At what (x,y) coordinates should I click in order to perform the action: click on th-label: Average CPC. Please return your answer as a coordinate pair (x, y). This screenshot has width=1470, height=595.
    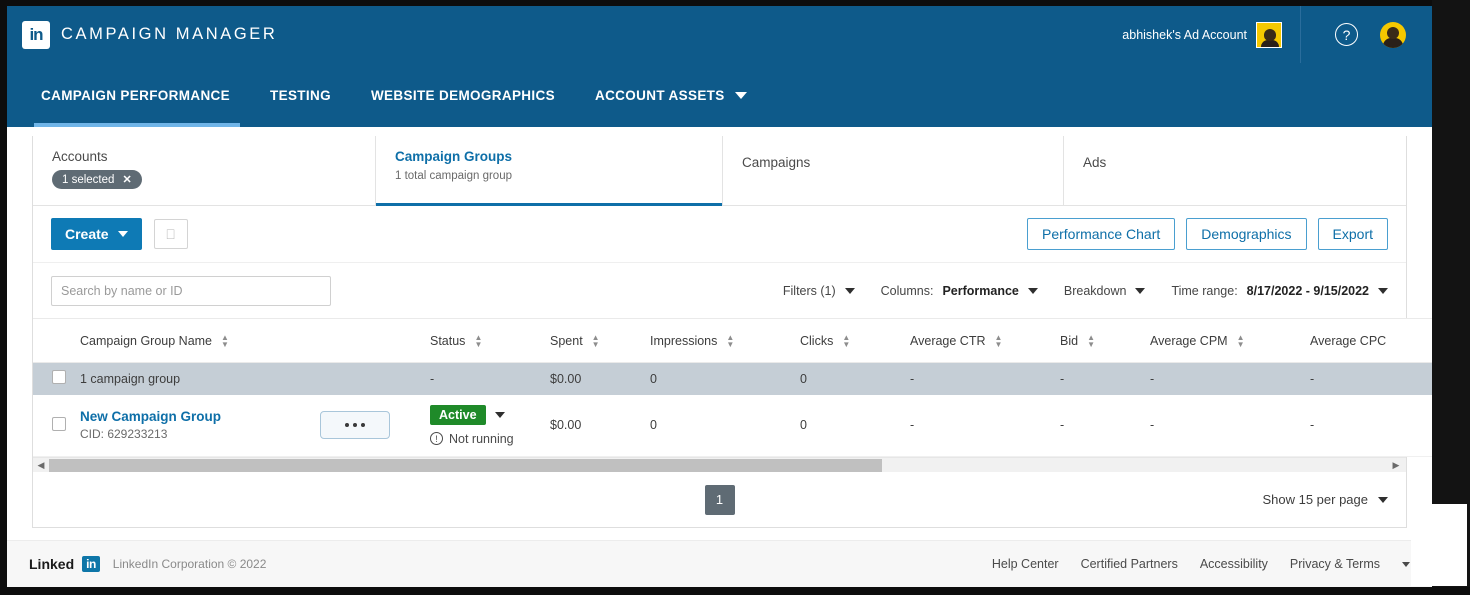
    Looking at the image, I should click on (1348, 340).